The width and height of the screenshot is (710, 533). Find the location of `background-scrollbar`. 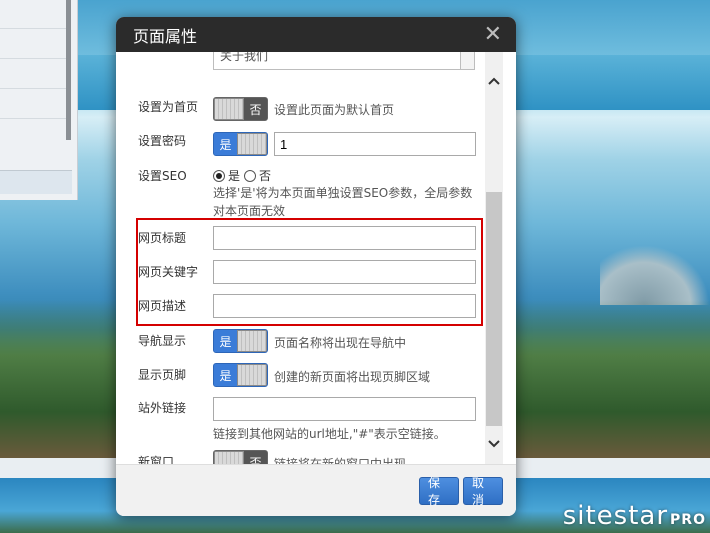

background-scrollbar is located at coordinates (68, 70).